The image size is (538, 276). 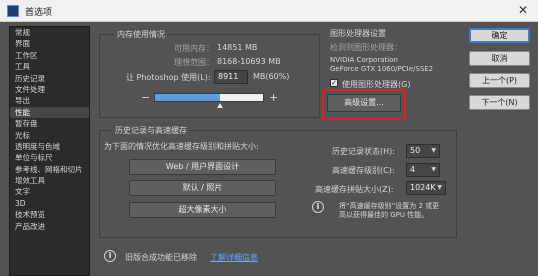 I want to click on gpu-detected-label: 检测到图形处理器：, so click(x=366, y=47).